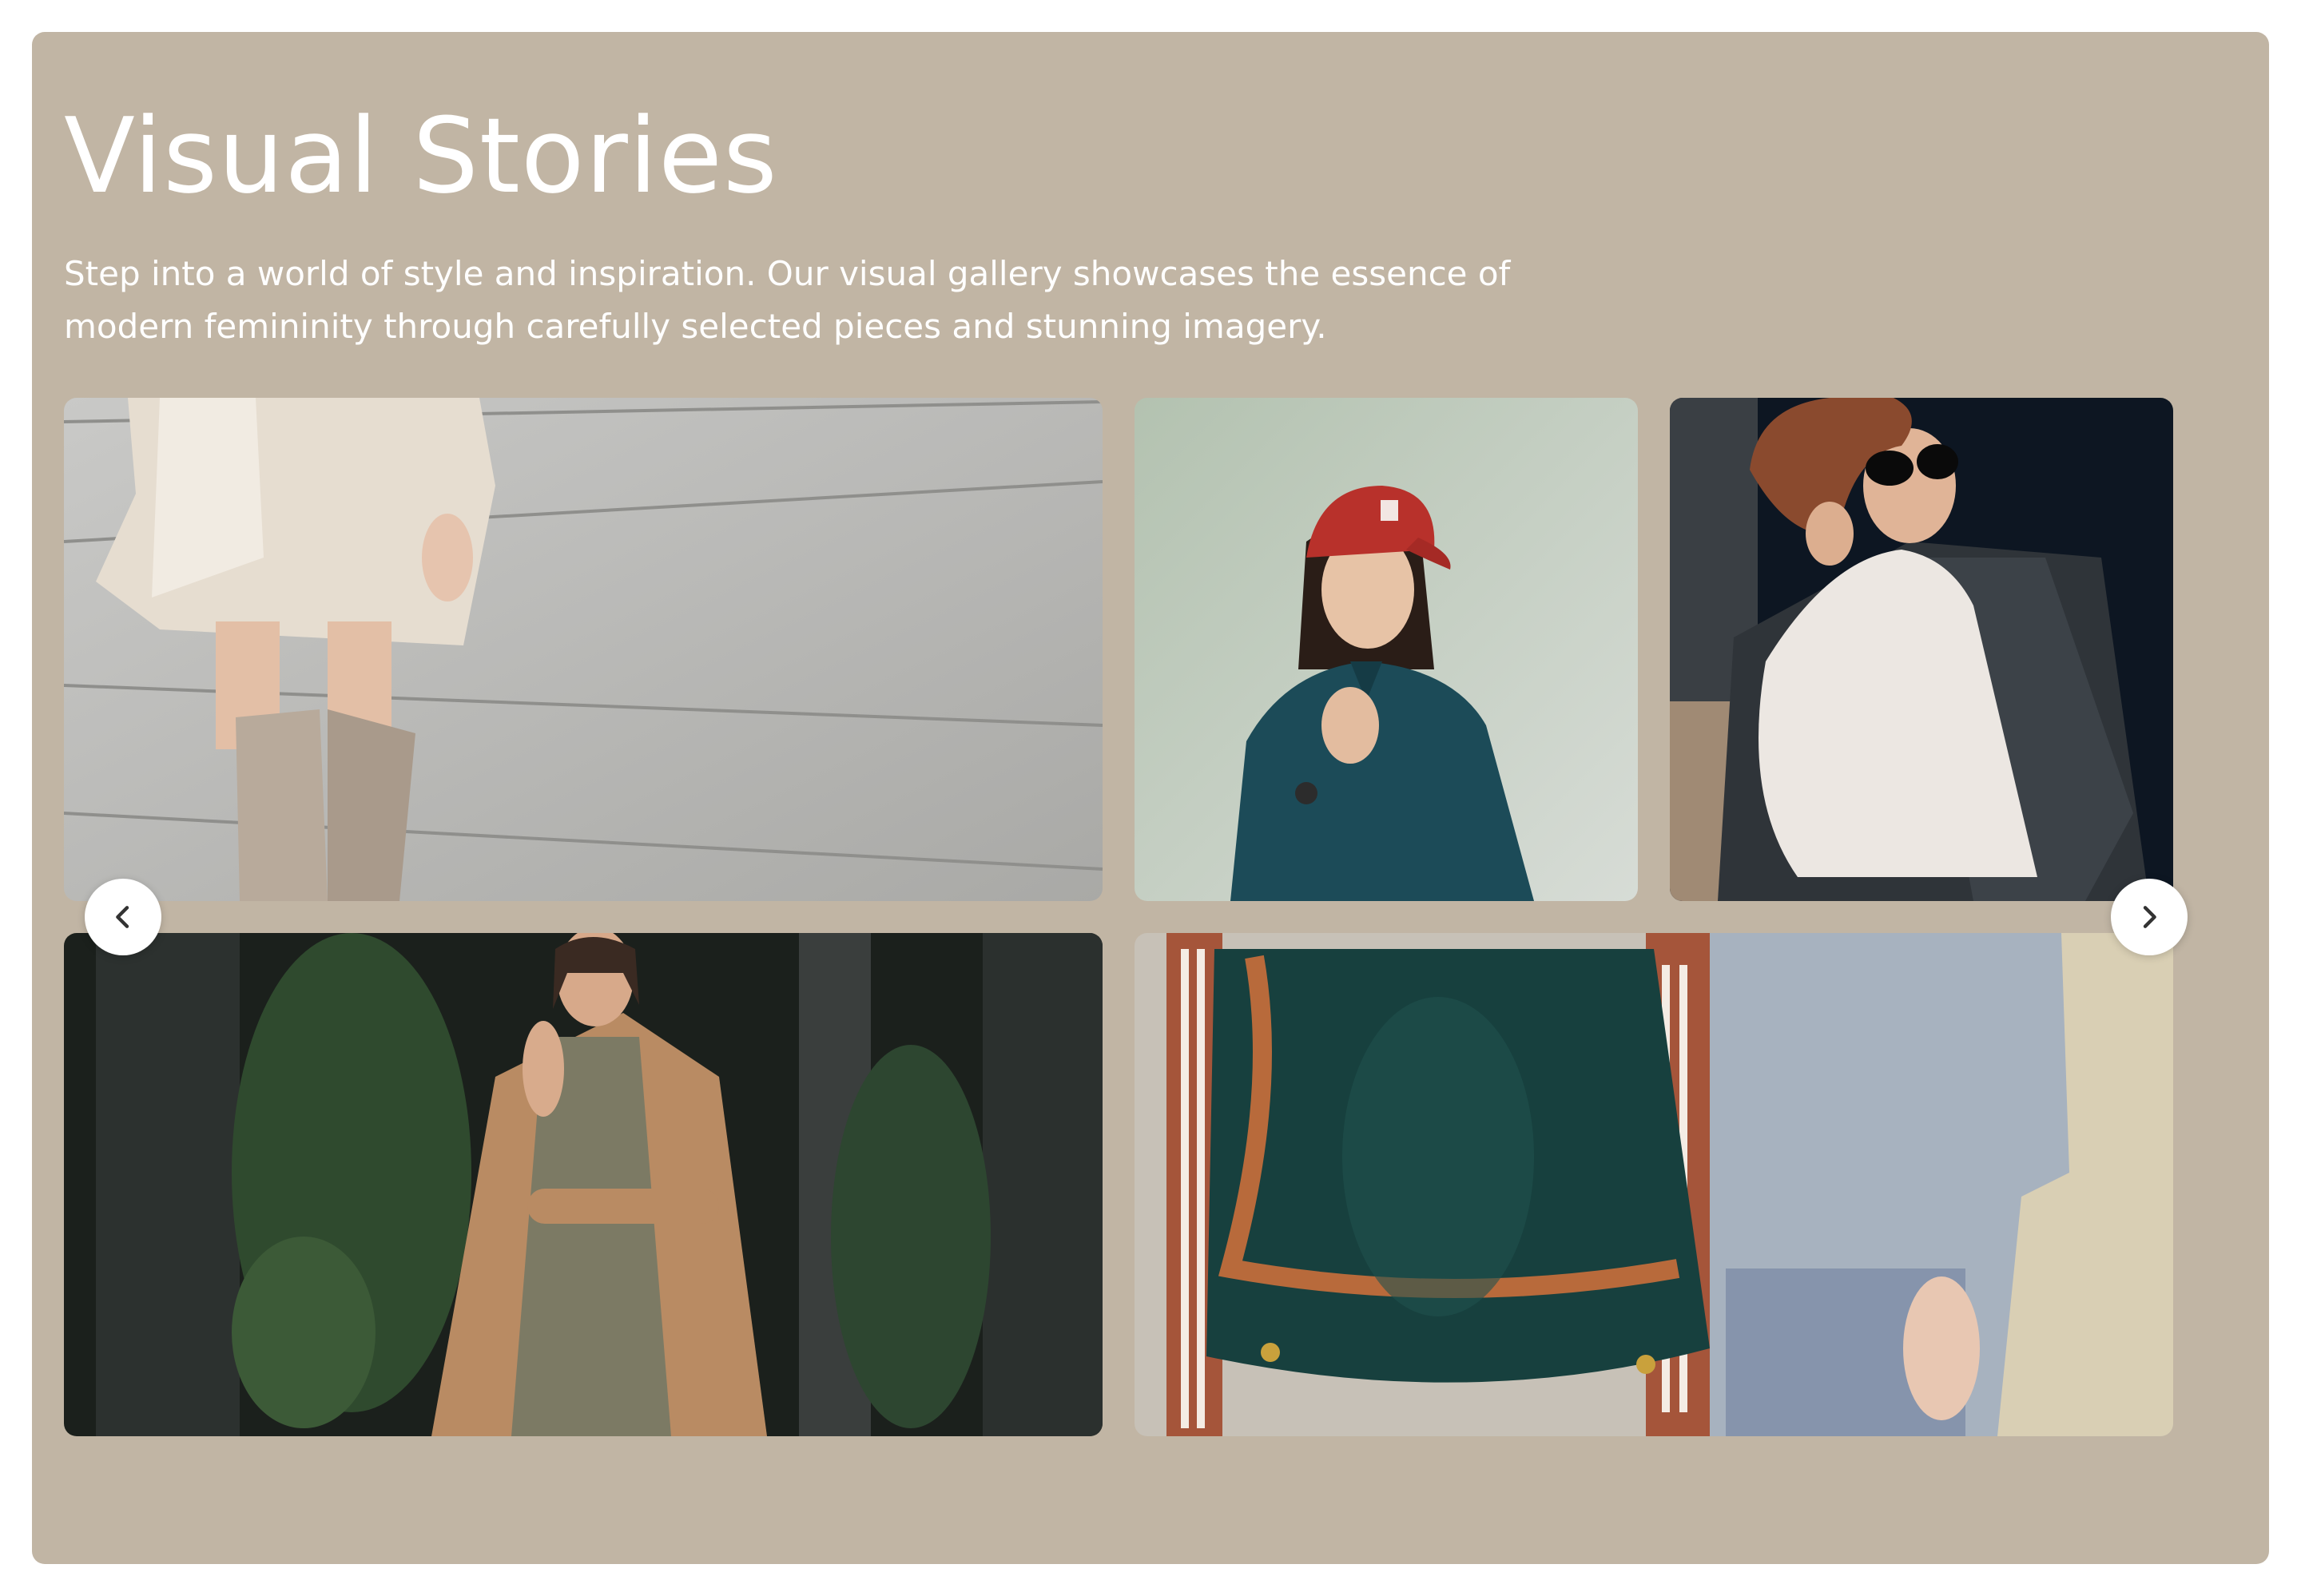  Describe the element at coordinates (1921, 649) in the screenshot. I see `gallery-image-sunglasses` at that location.